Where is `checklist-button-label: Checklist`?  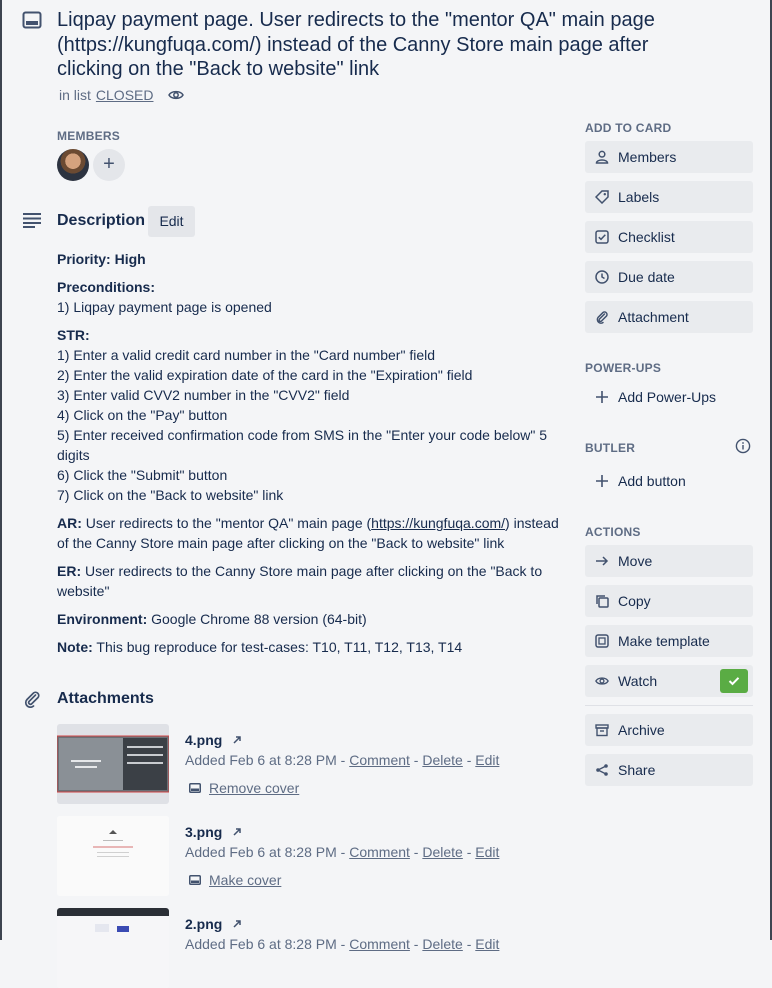 checklist-button-label: Checklist is located at coordinates (646, 237).